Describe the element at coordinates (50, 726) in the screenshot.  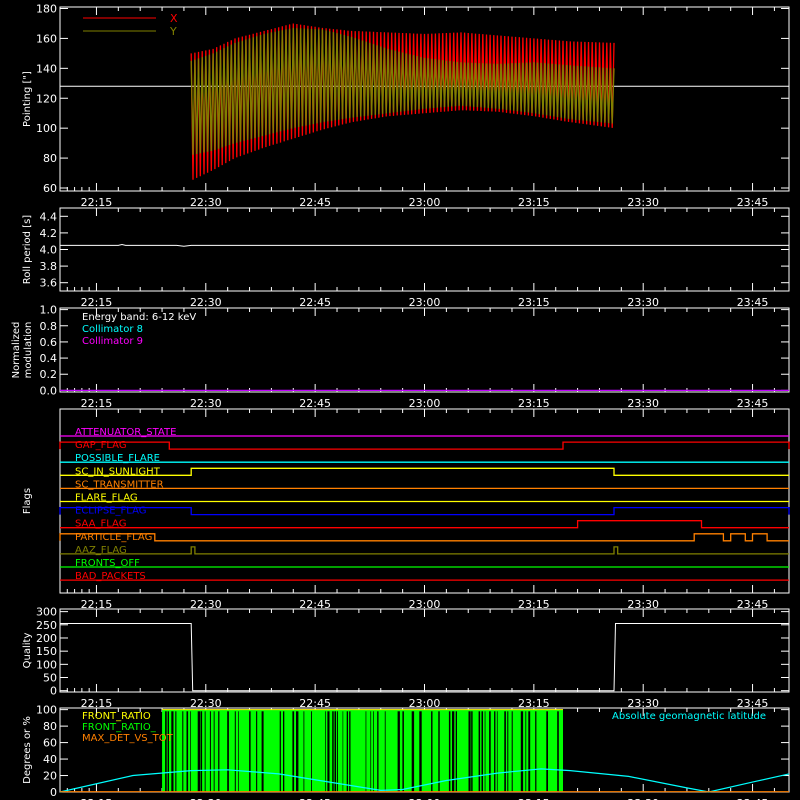
I see `ratios-y-tick-label: 80` at that location.